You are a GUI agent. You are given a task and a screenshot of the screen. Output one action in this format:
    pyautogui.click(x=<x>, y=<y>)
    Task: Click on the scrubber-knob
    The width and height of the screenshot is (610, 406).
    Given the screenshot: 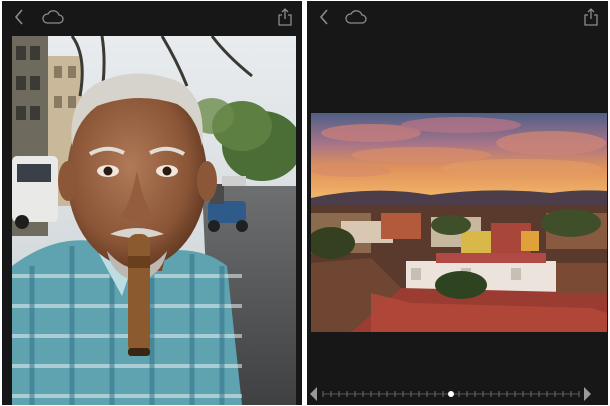 What is the action you would take?
    pyautogui.click(x=451, y=394)
    